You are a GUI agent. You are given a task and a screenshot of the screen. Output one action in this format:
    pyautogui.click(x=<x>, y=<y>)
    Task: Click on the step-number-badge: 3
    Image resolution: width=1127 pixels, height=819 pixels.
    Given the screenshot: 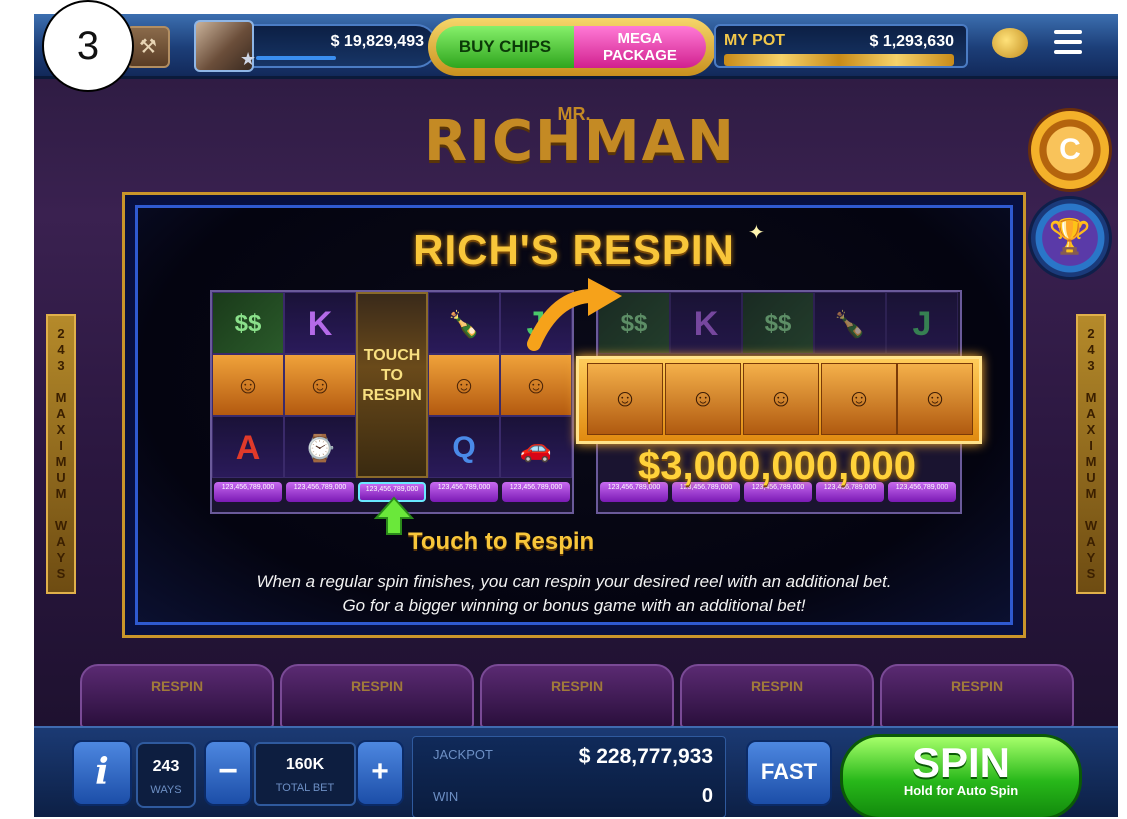 What is the action you would take?
    pyautogui.click(x=88, y=46)
    